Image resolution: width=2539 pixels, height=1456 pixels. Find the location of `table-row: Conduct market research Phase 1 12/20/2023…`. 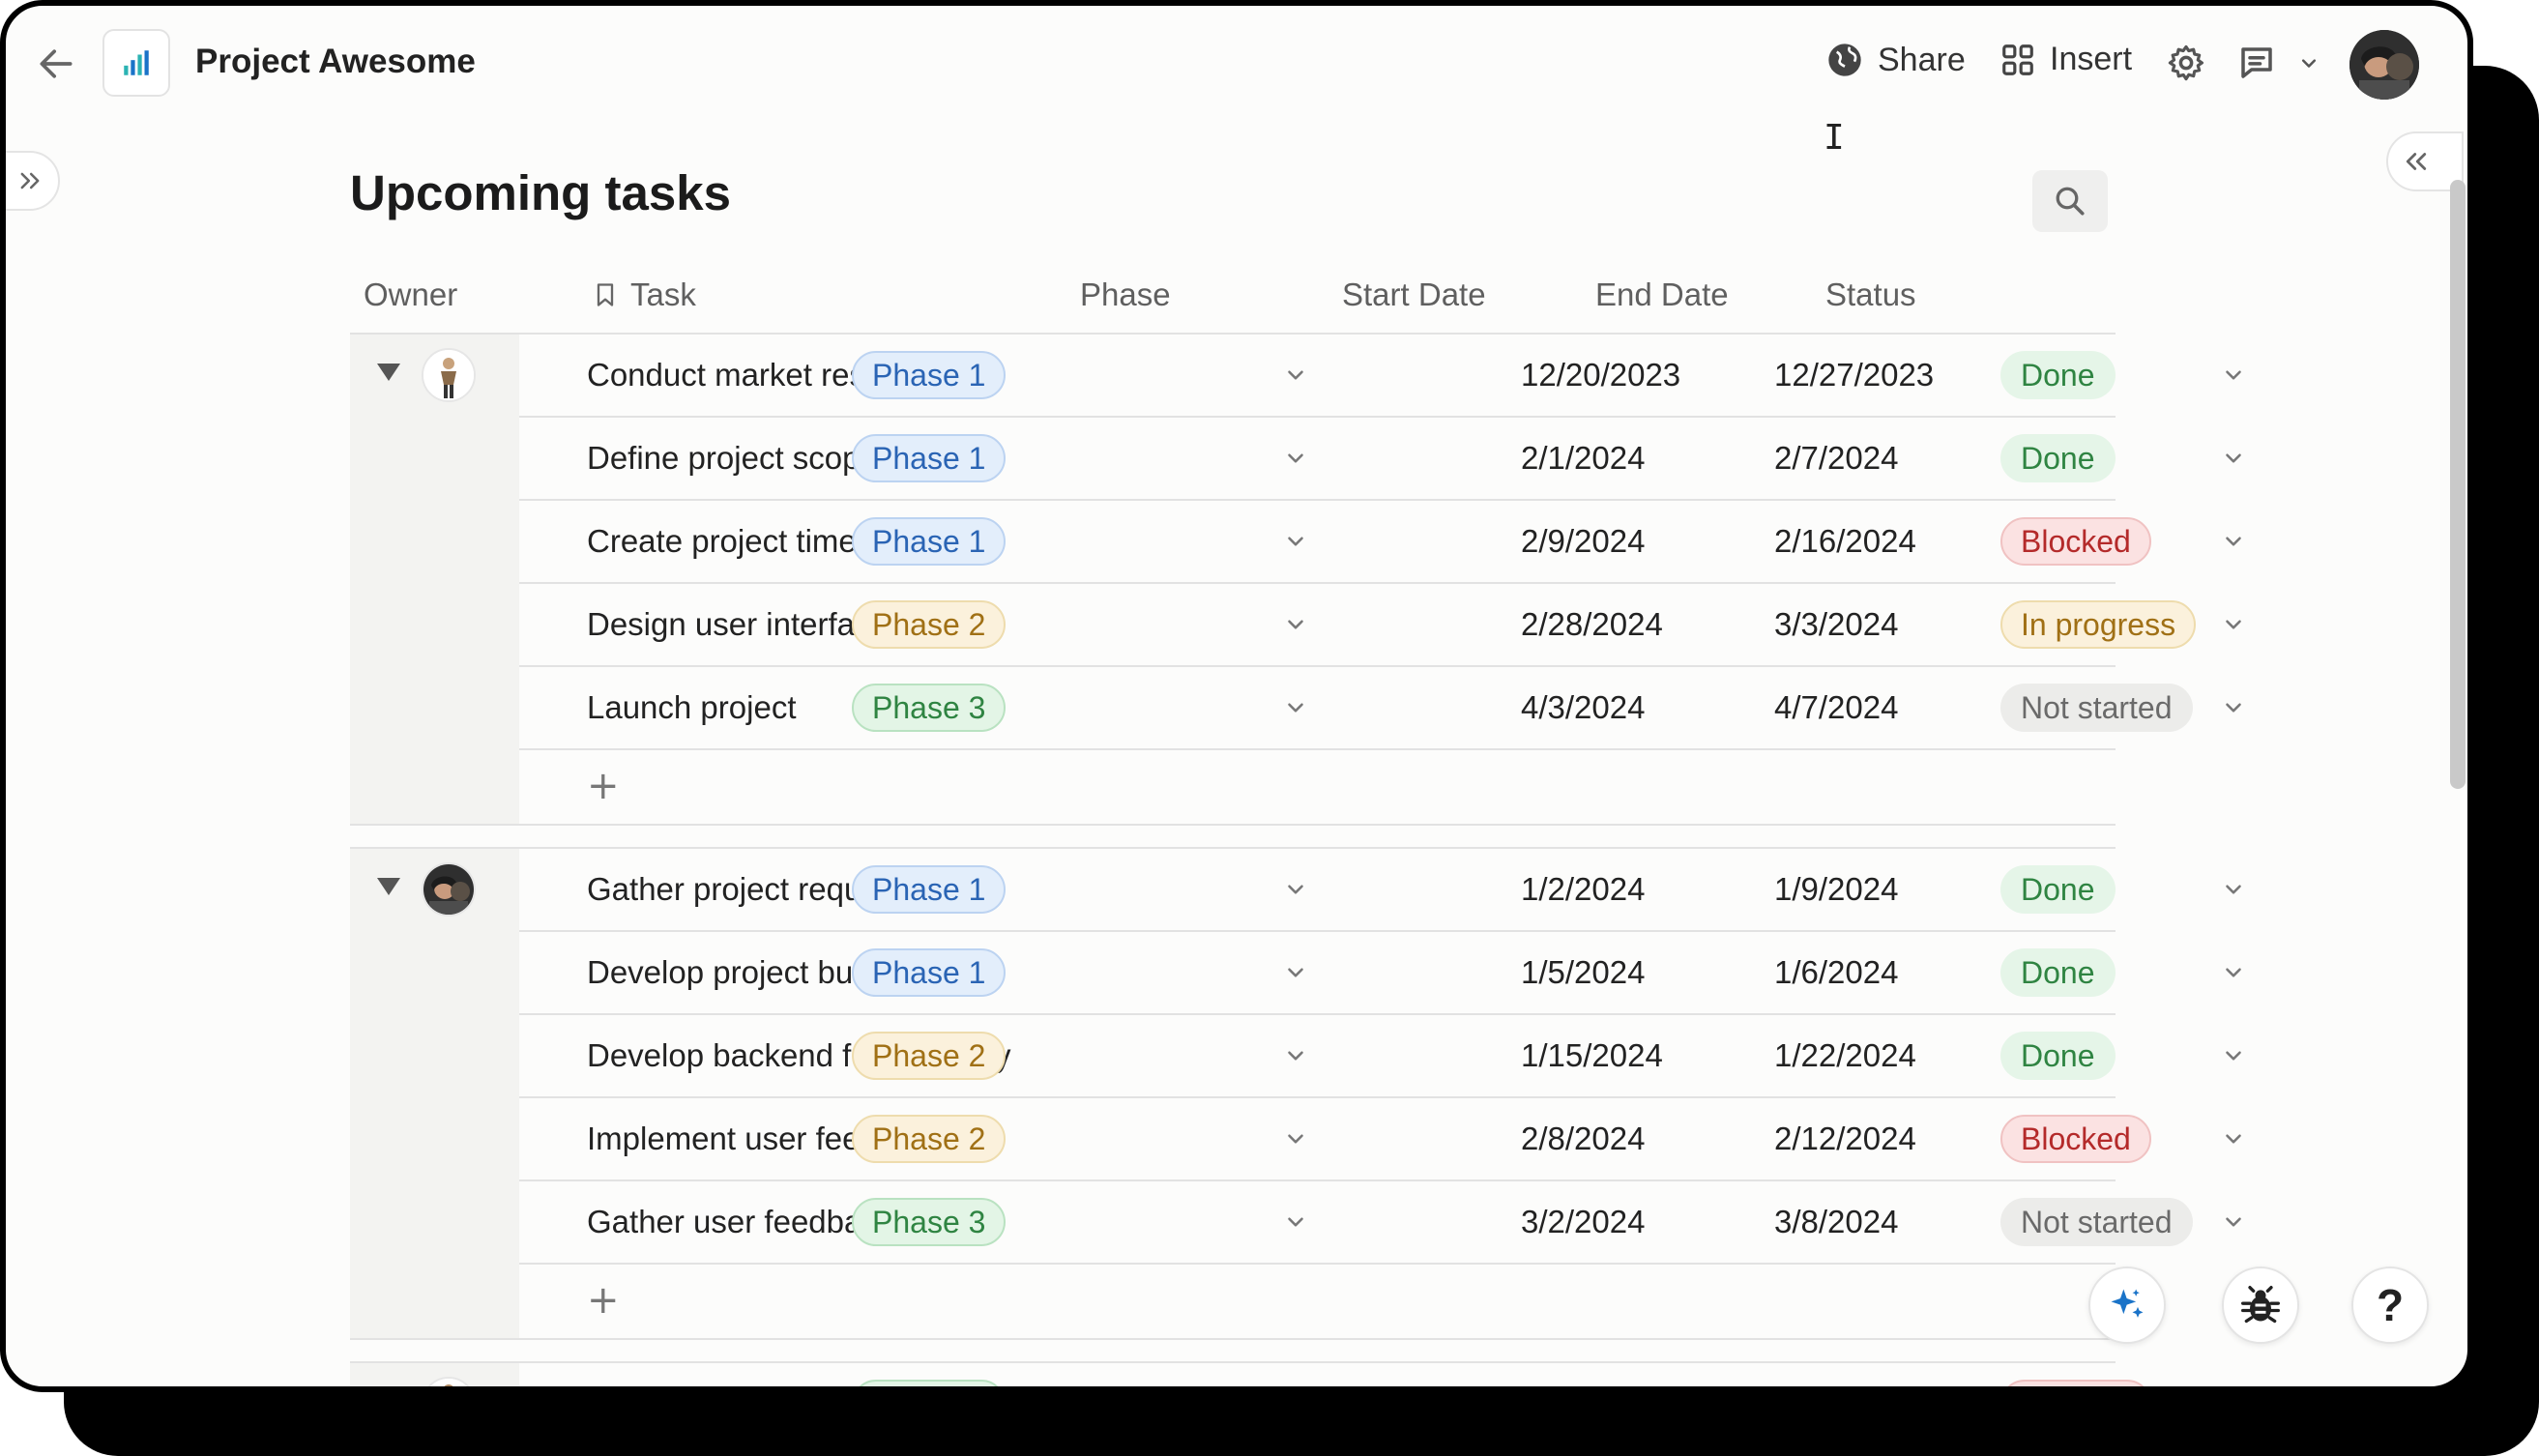

table-row: Conduct market research Phase 1 12/20/2023… is located at coordinates (1380, 377).